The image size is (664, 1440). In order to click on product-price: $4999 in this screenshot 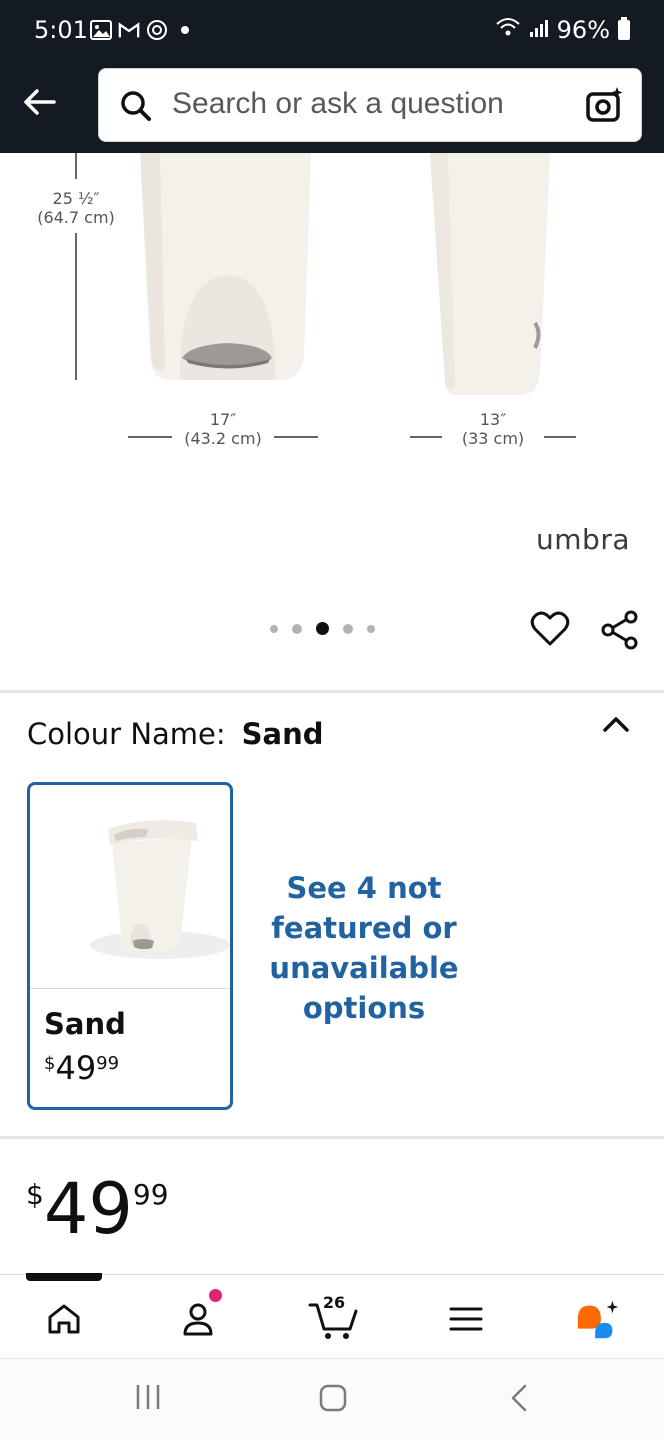, I will do `click(97, 1209)`.